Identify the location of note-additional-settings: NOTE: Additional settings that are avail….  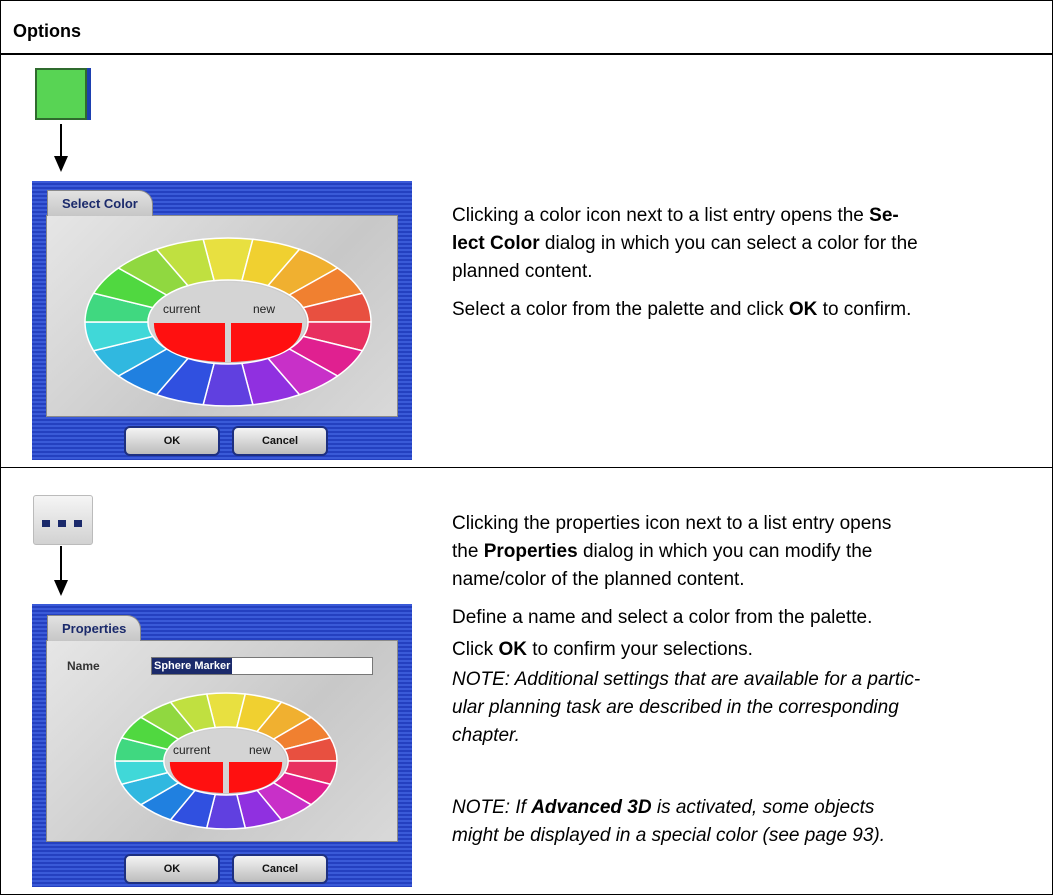
(686, 707).